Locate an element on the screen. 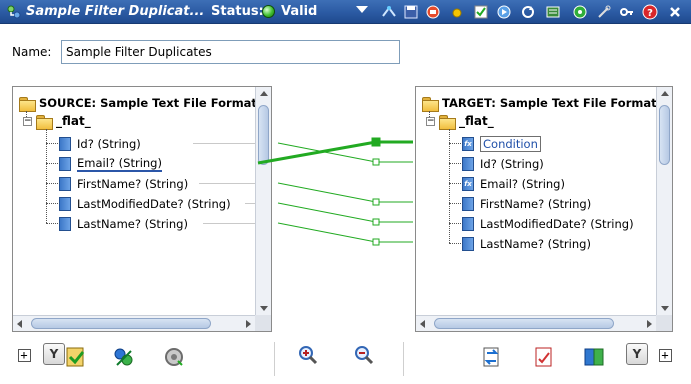 The width and height of the screenshot is (691, 384). target-horizontal-scrollbar is located at coordinates (536, 323).